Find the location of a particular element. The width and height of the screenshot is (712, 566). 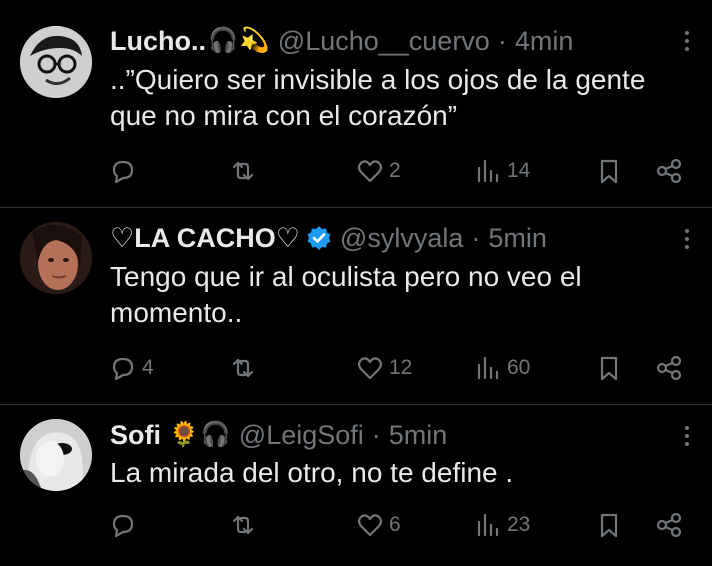

views-count: 60 is located at coordinates (519, 367).